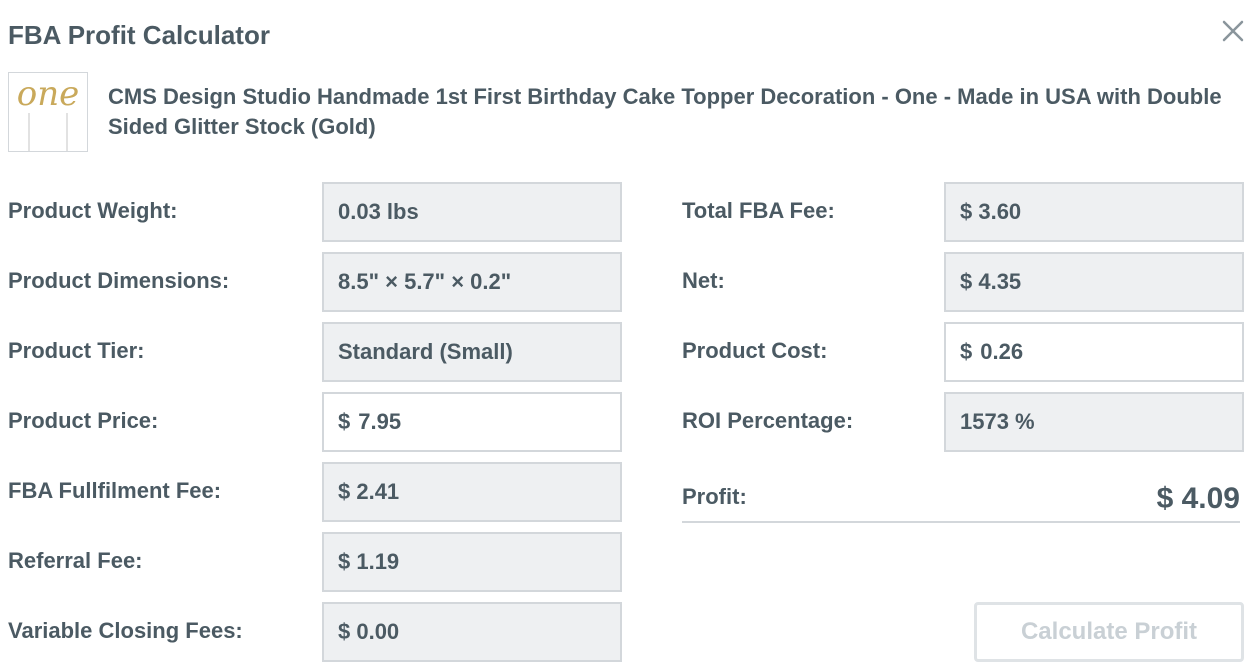  Describe the element at coordinates (458, 422) in the screenshot. I see `price-input` at that location.